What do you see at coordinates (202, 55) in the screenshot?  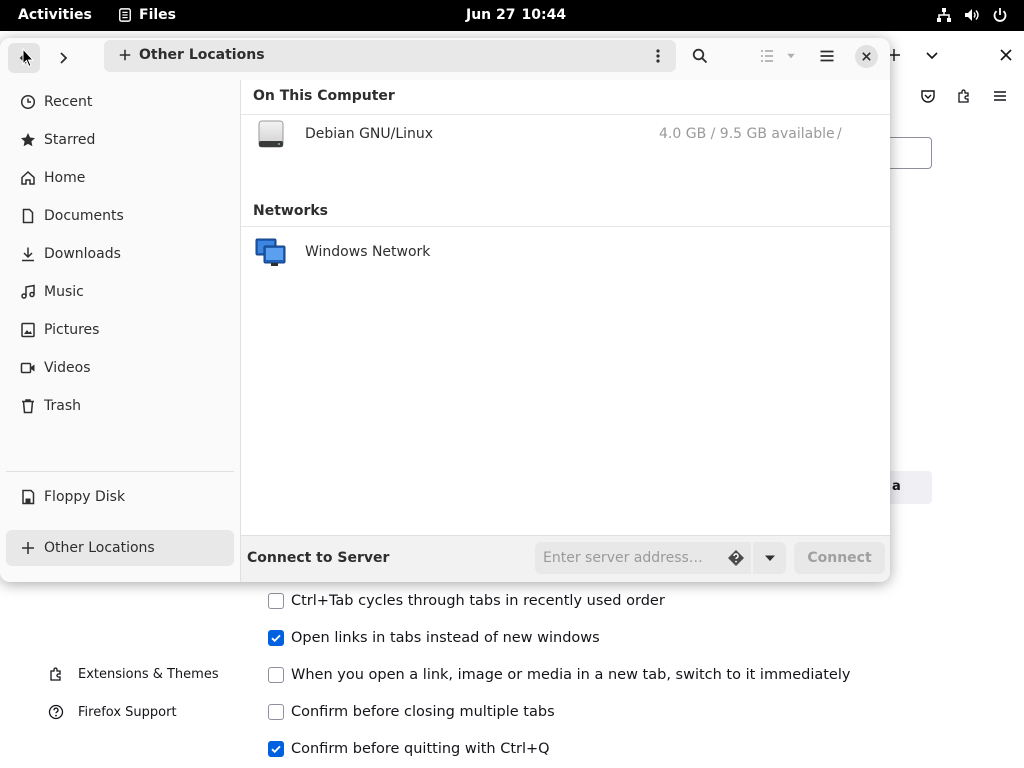 I see `path-label: Other Locations` at bounding box center [202, 55].